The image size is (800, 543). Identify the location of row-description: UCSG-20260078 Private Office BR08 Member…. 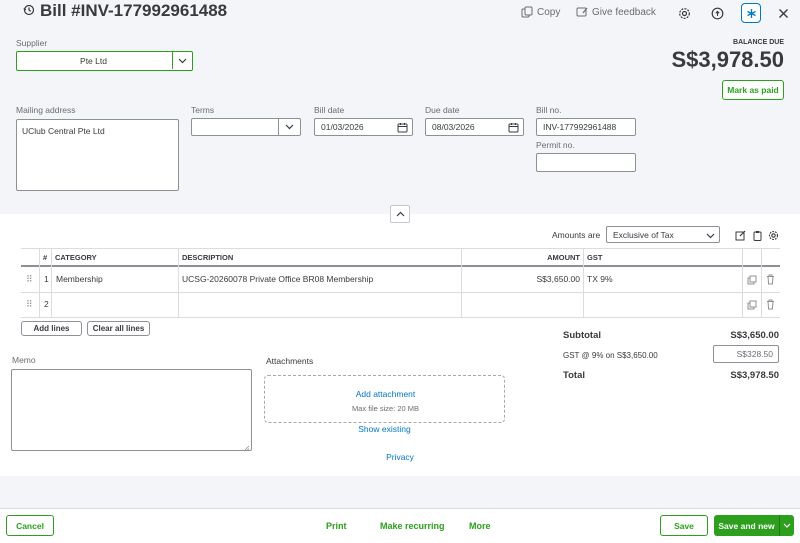
(277, 279).